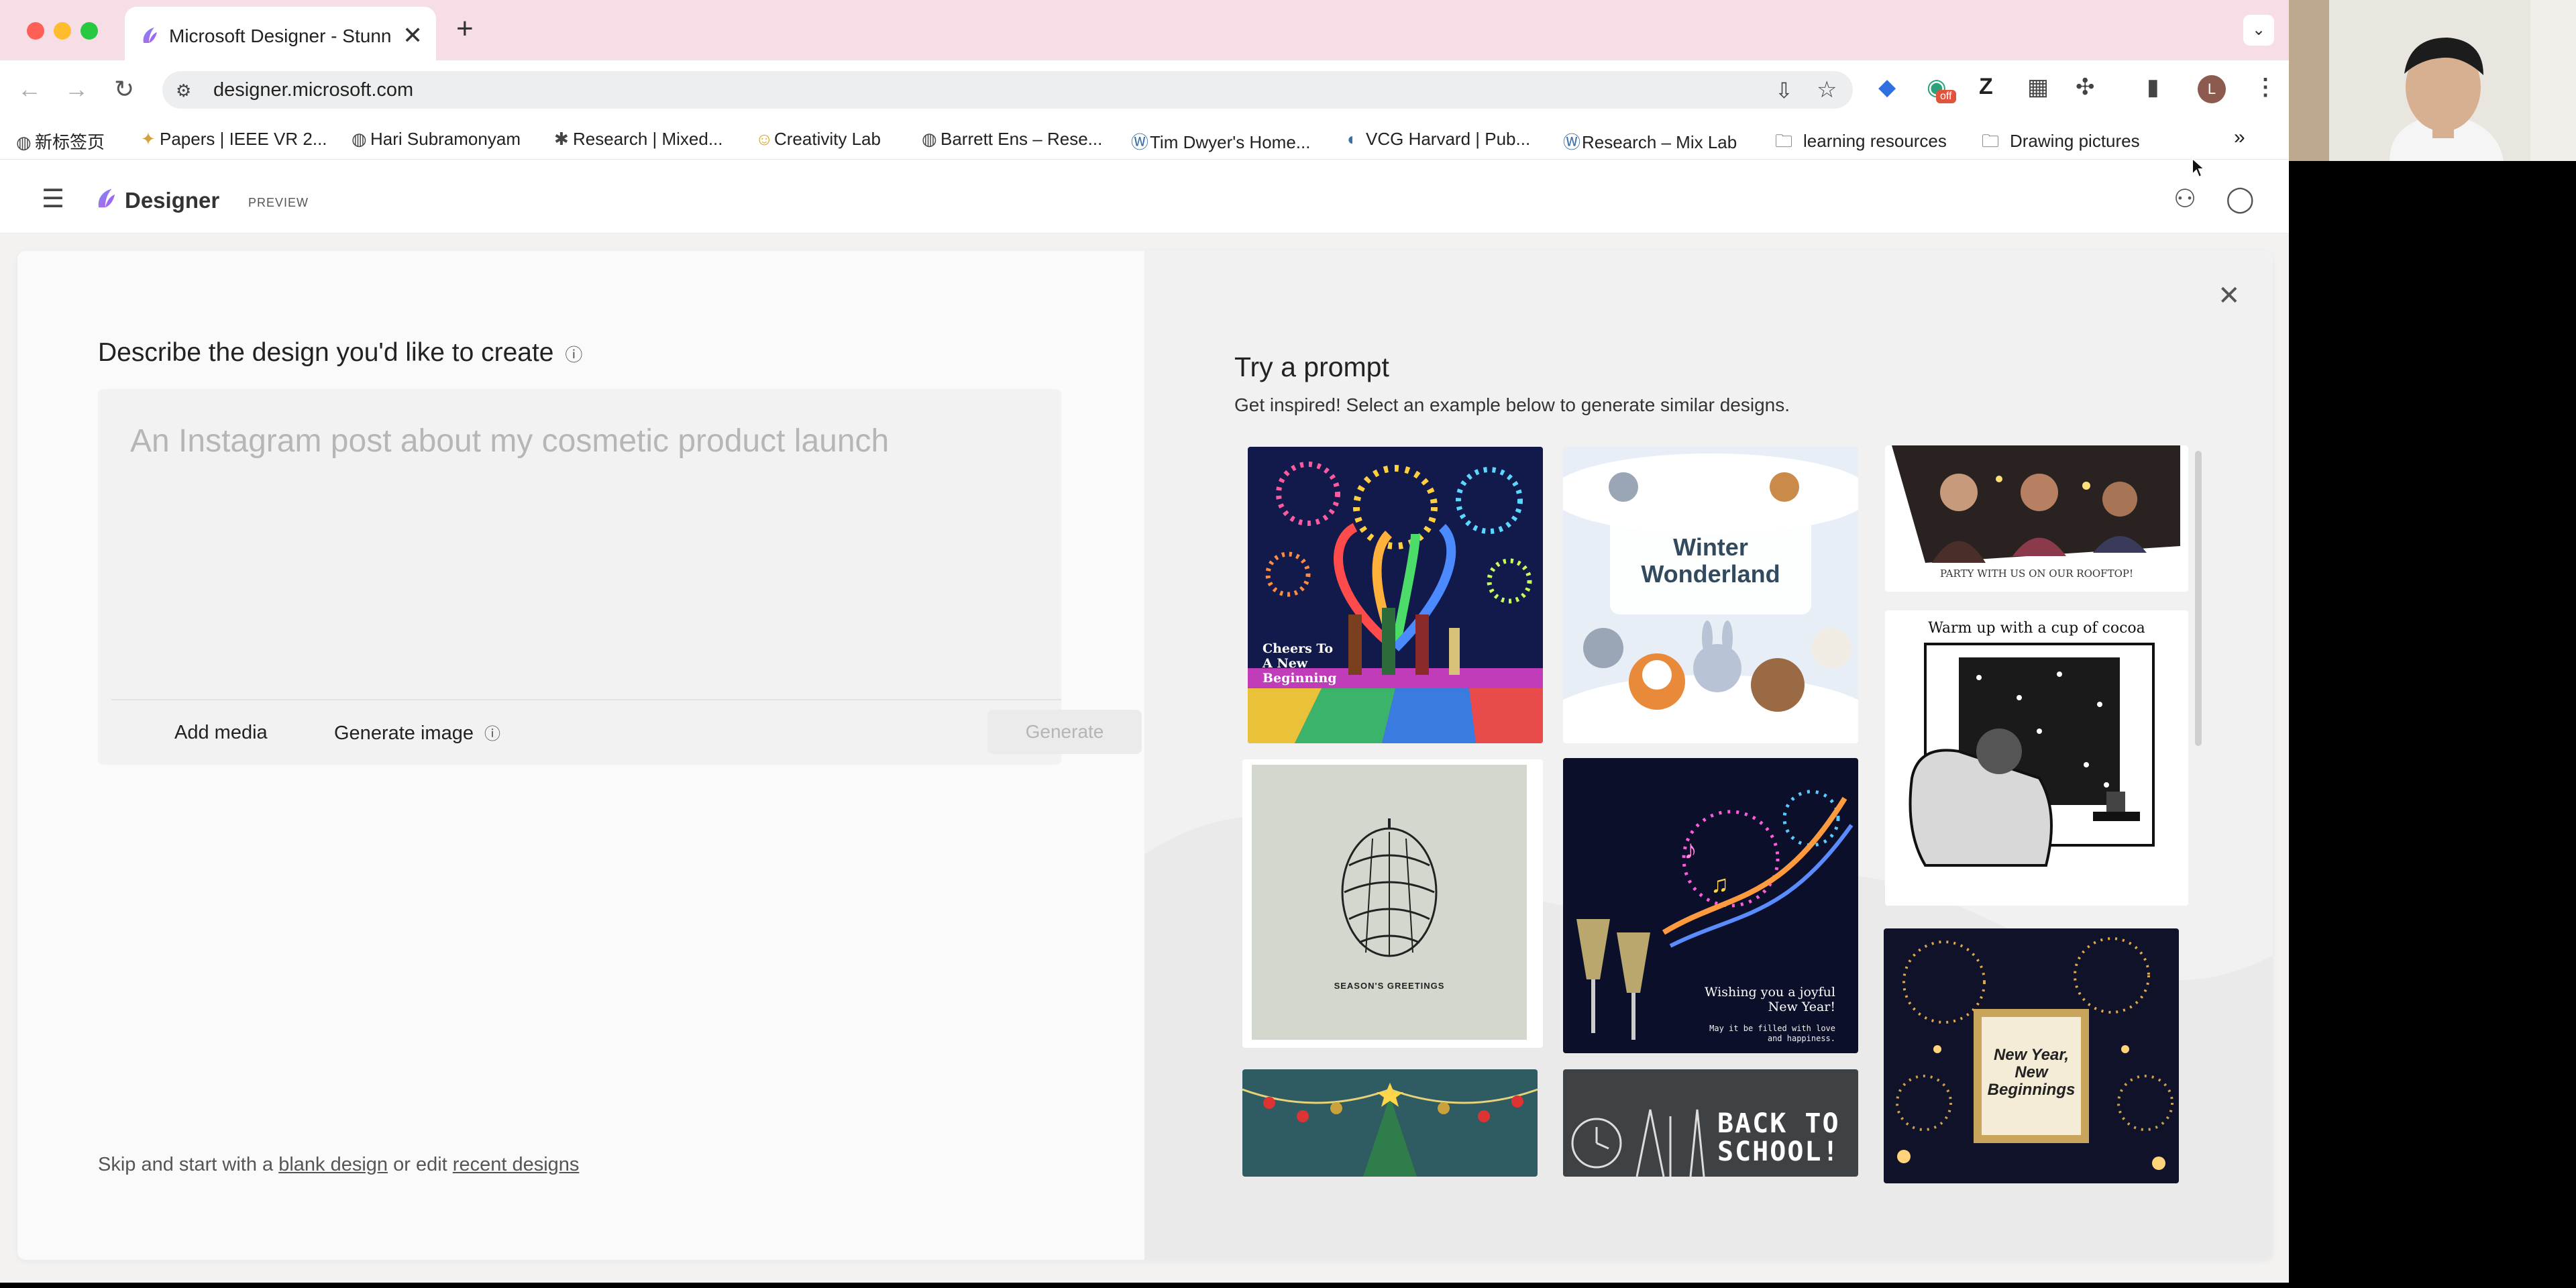 Image resolution: width=2576 pixels, height=1288 pixels. Describe the element at coordinates (1887, 87) in the screenshot. I see `extension-diamond-icon: ◆` at that location.